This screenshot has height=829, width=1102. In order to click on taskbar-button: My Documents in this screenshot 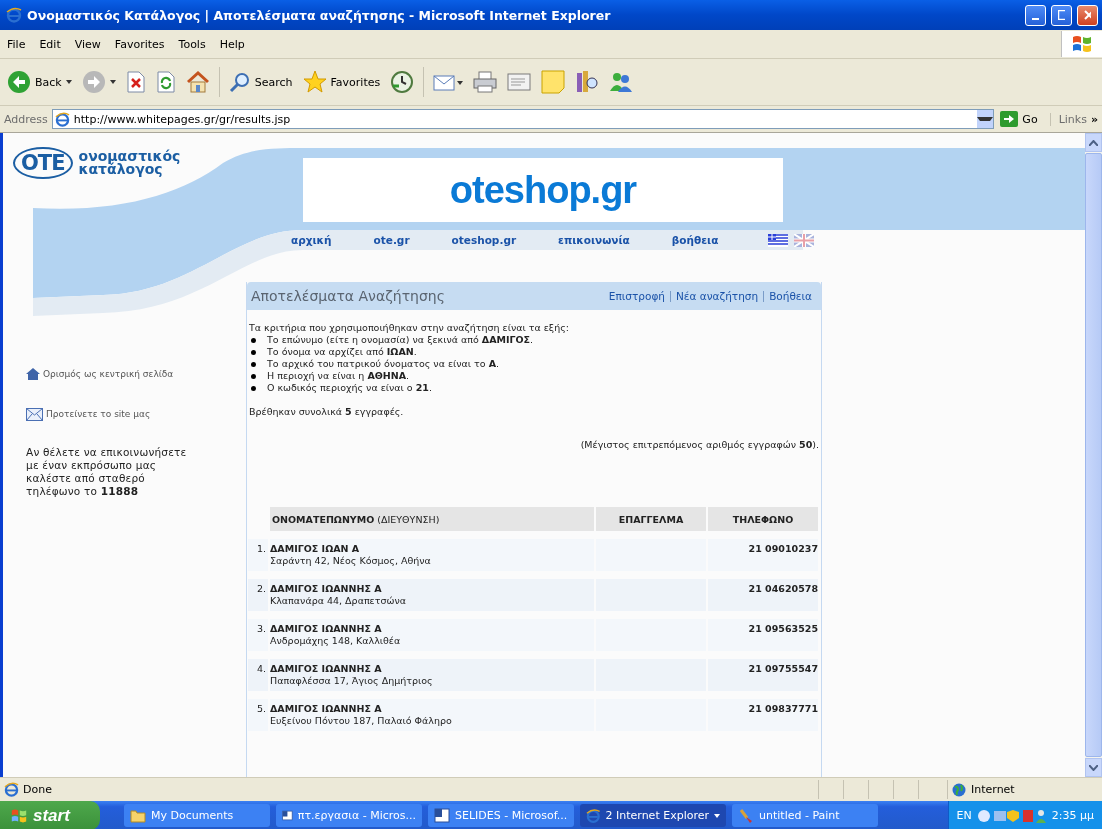, I will do `click(197, 815)`.